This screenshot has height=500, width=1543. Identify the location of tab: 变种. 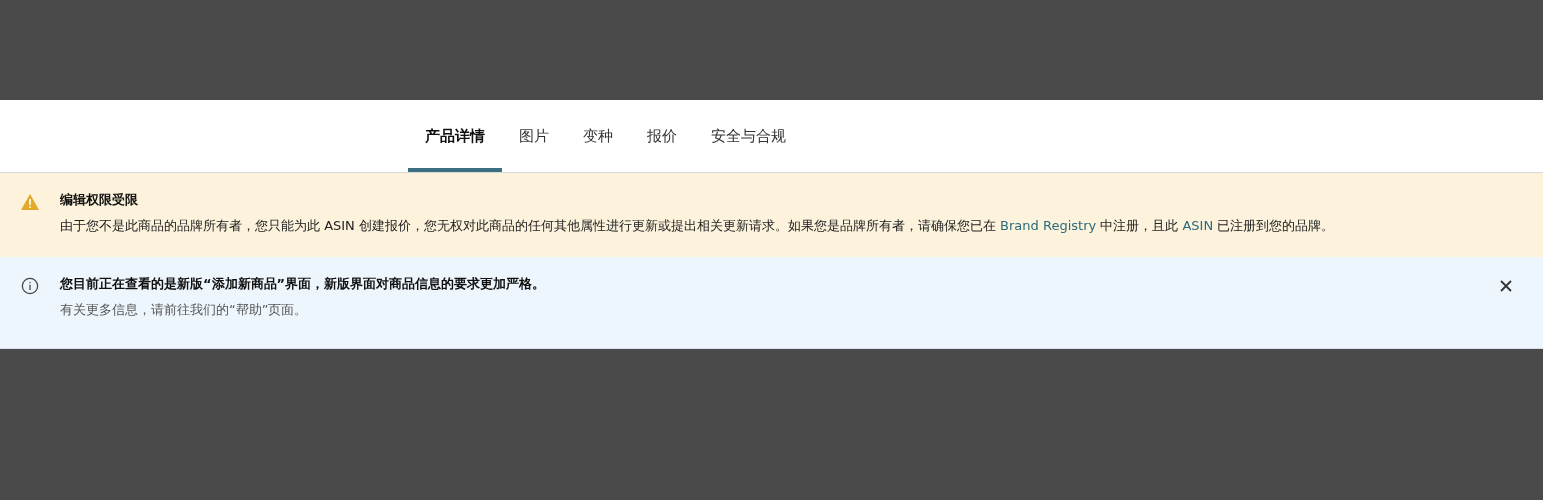
(598, 136).